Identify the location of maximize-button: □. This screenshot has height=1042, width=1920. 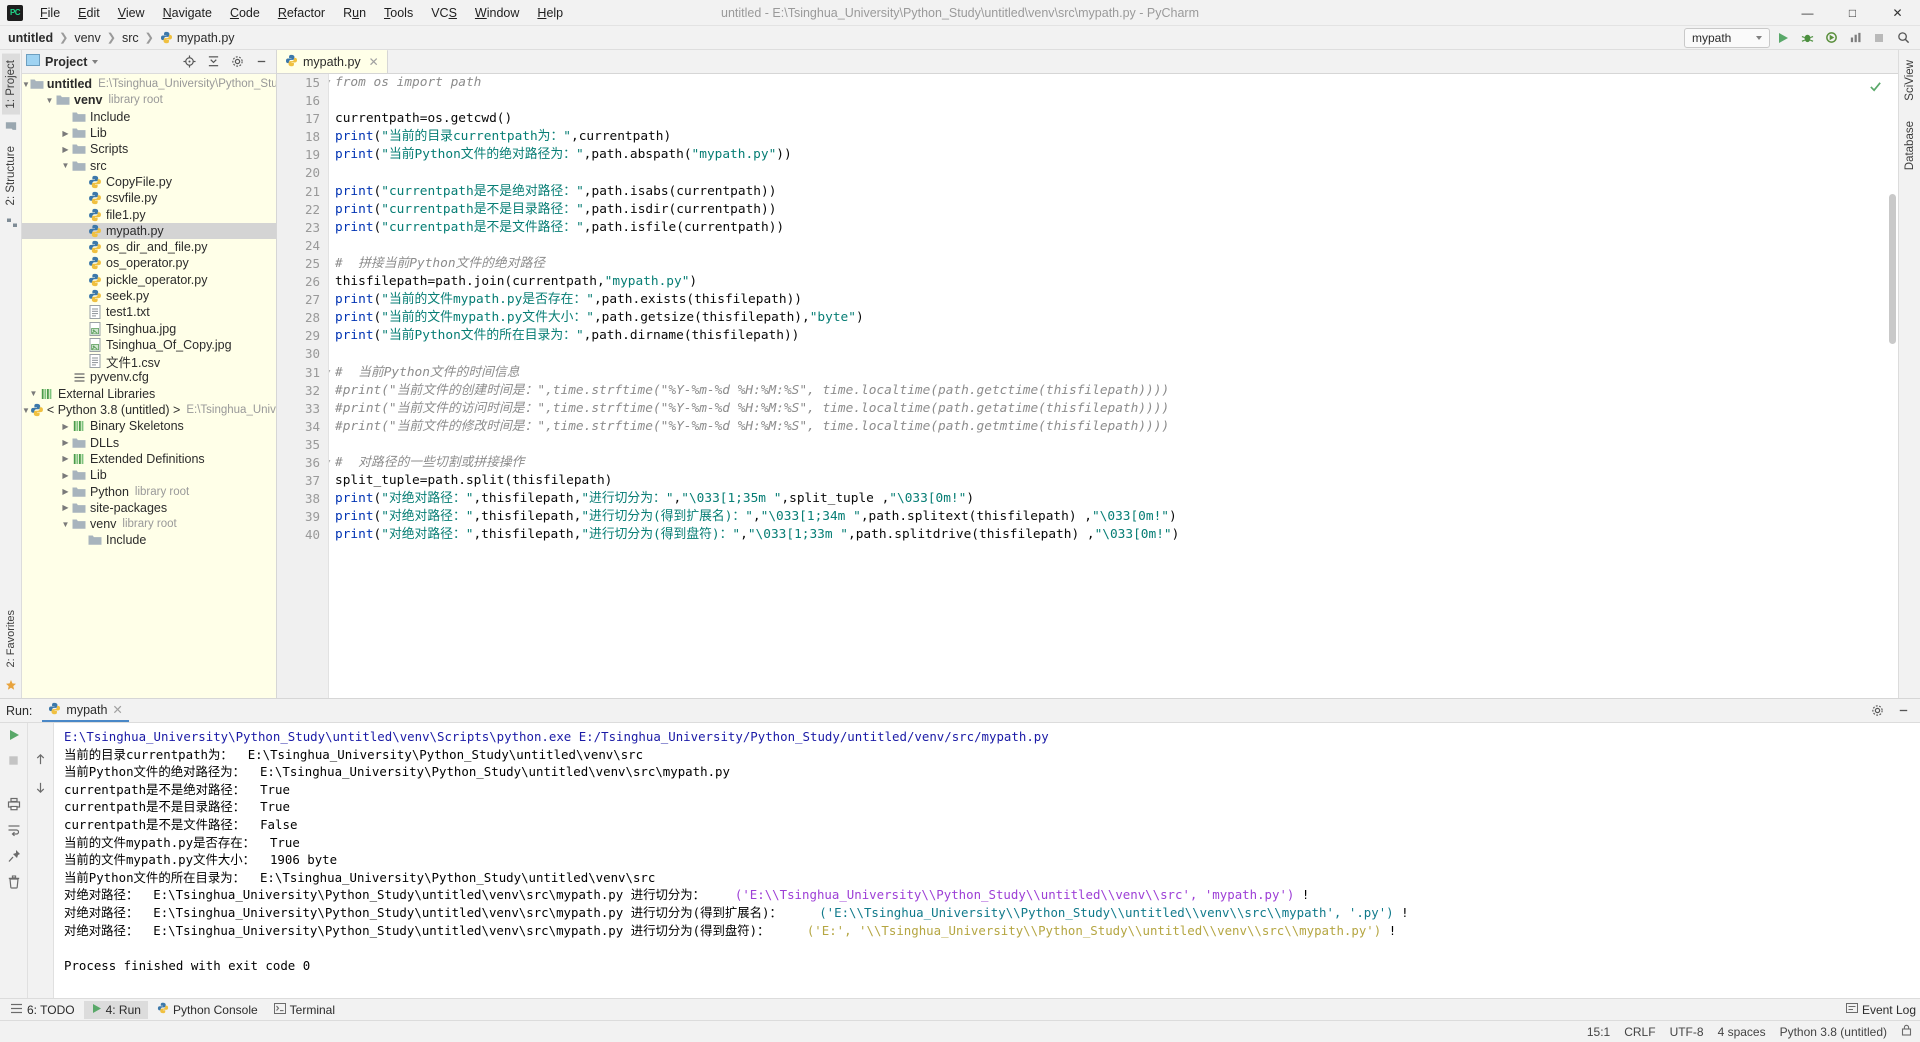
(1852, 13).